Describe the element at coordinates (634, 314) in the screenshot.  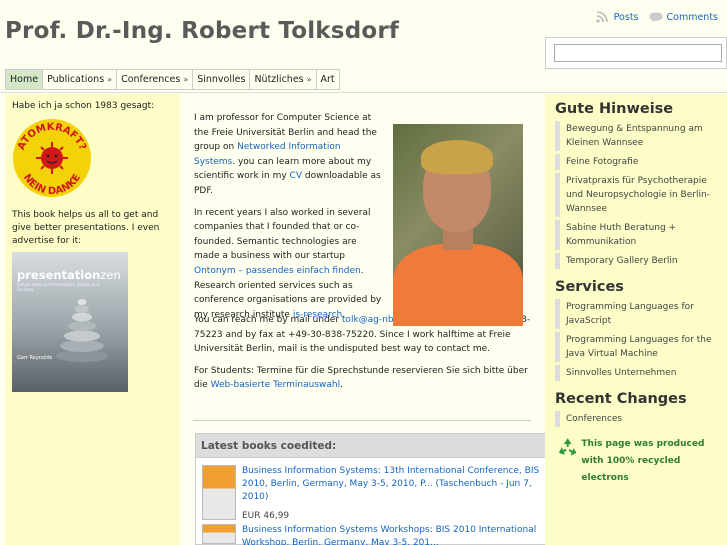
I see `list-item: Programming Languages for JavaScript` at that location.